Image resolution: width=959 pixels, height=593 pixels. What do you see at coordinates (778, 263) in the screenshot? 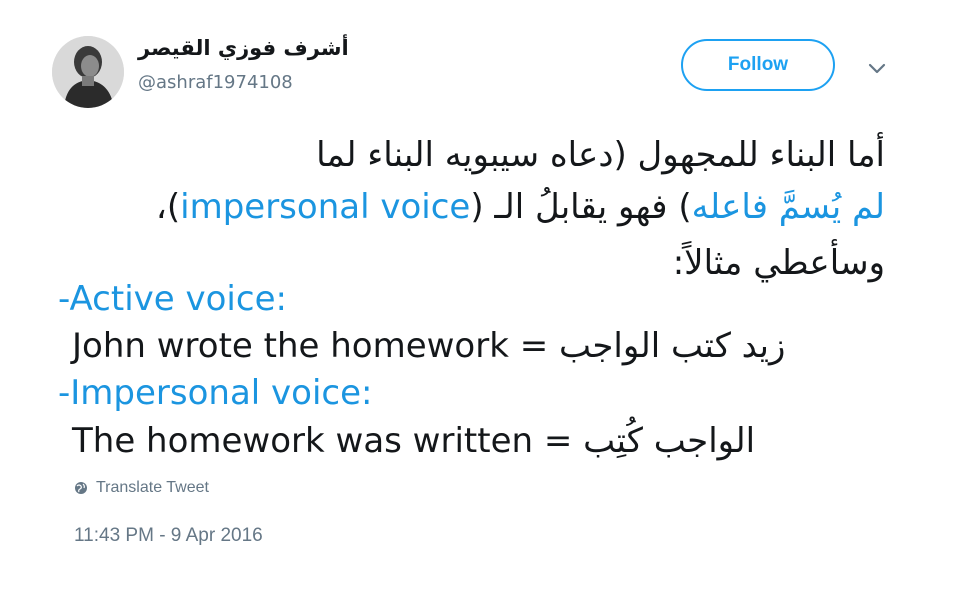
I see `tweet-line-3: وسأعطي مثالاً:` at bounding box center [778, 263].